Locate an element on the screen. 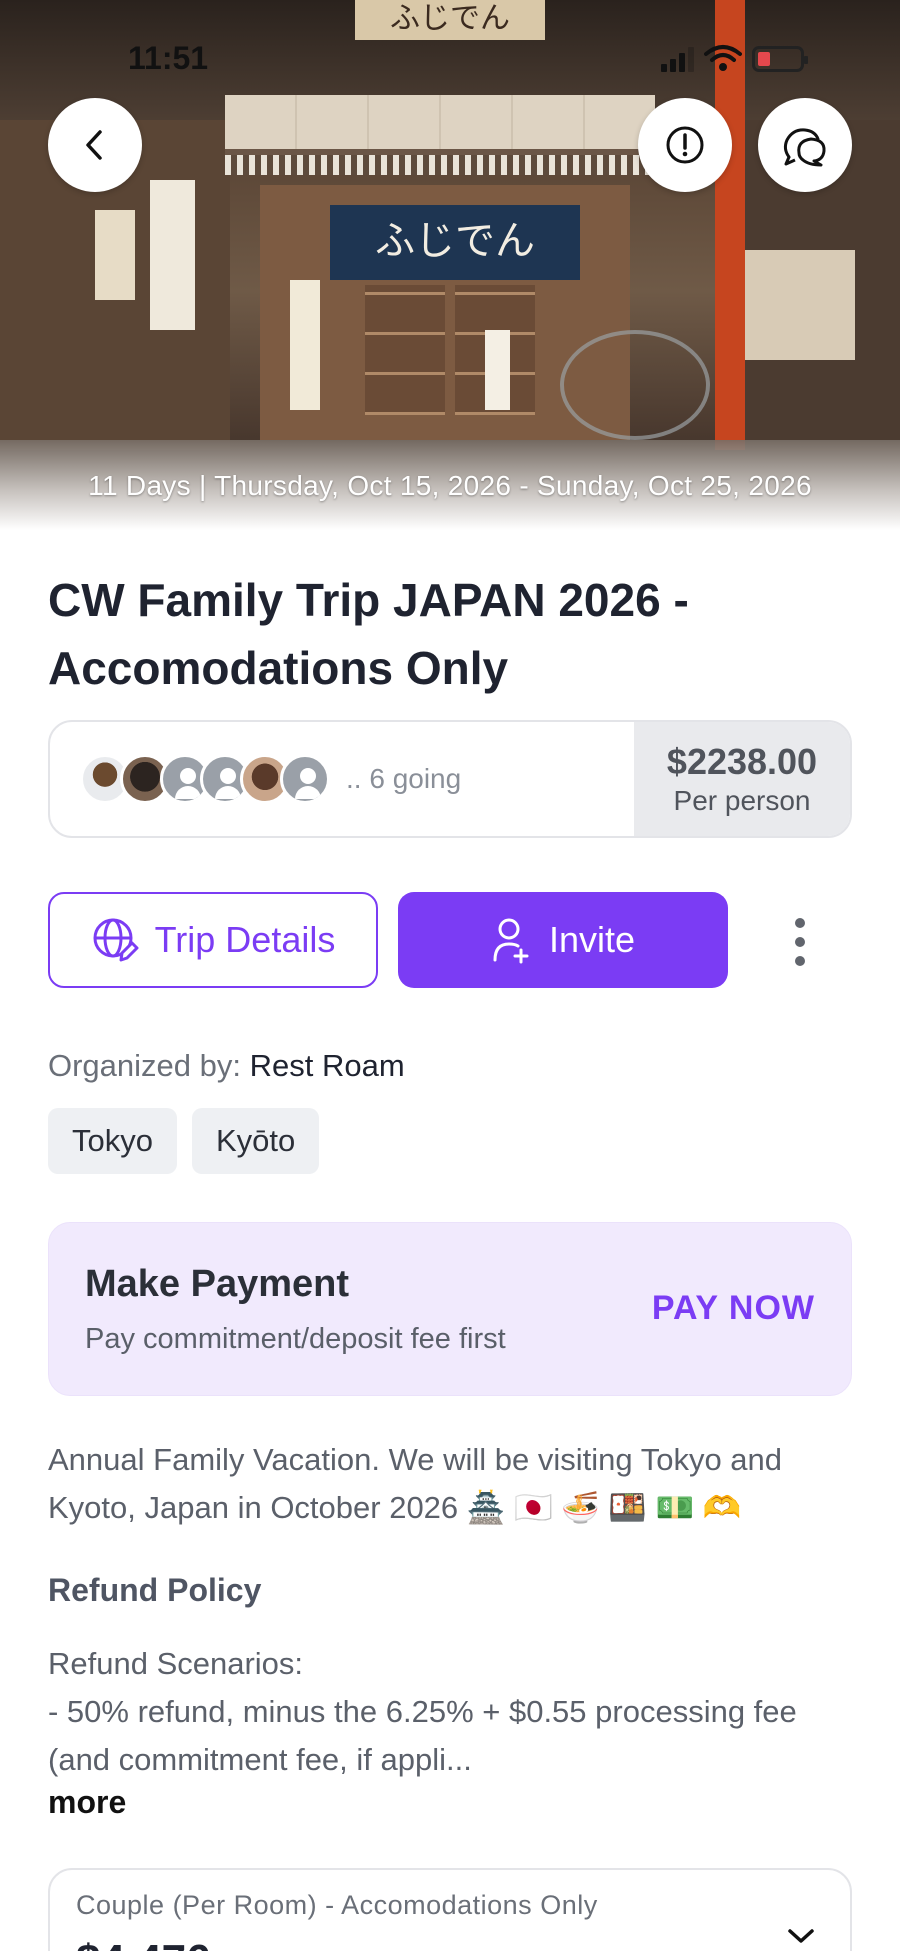 This screenshot has width=900, height=1951. tag-kyoto: Kyōto is located at coordinates (255, 1141).